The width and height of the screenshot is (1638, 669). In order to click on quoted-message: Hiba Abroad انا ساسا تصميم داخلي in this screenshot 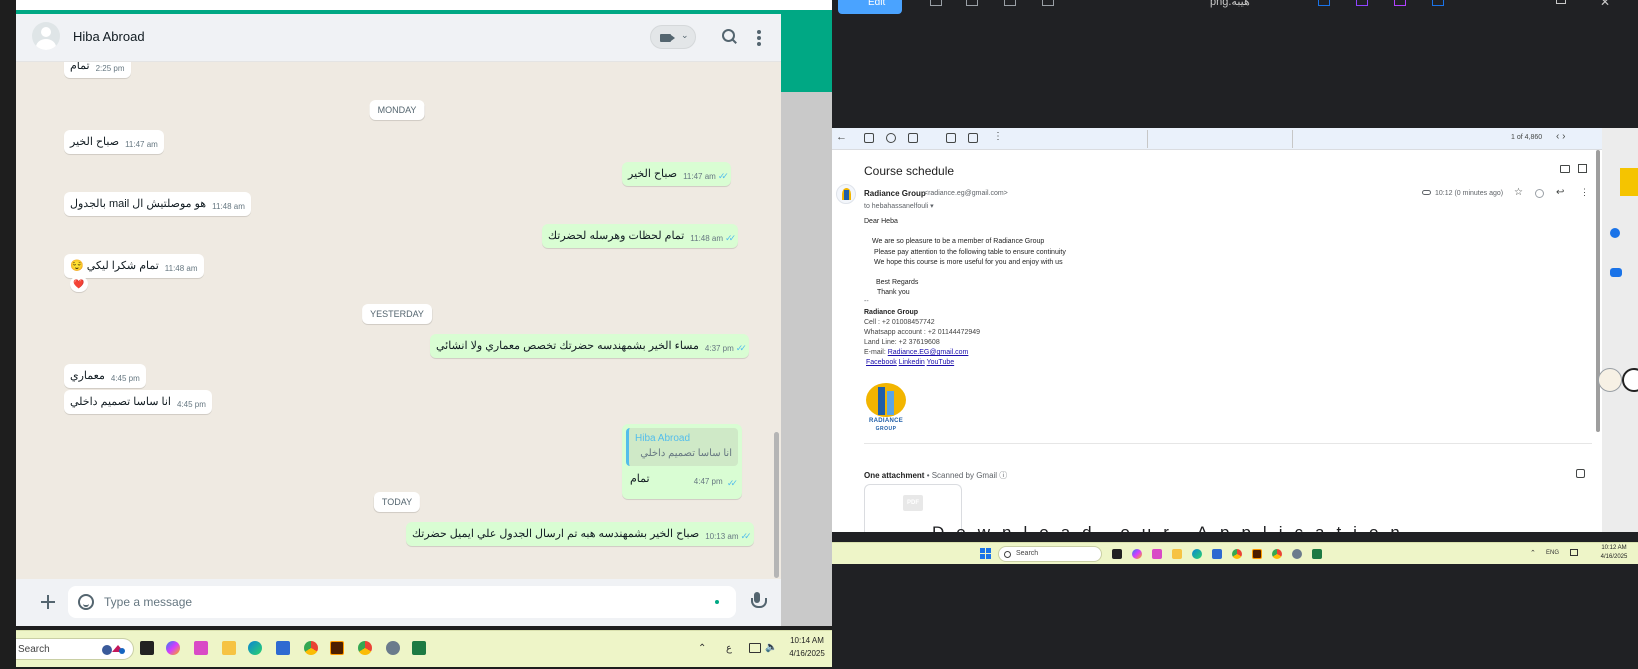, I will do `click(682, 447)`.